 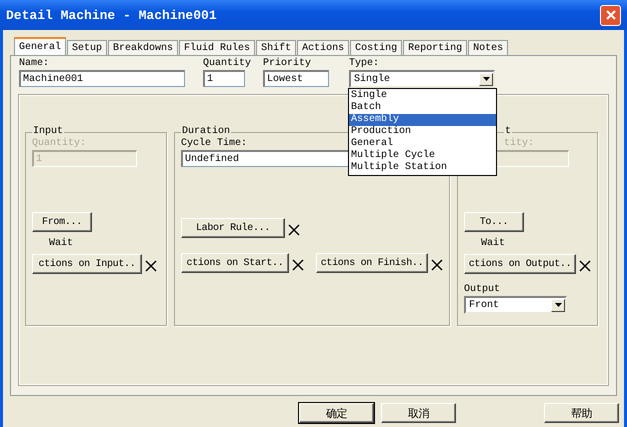 I want to click on close-button, so click(x=610, y=15).